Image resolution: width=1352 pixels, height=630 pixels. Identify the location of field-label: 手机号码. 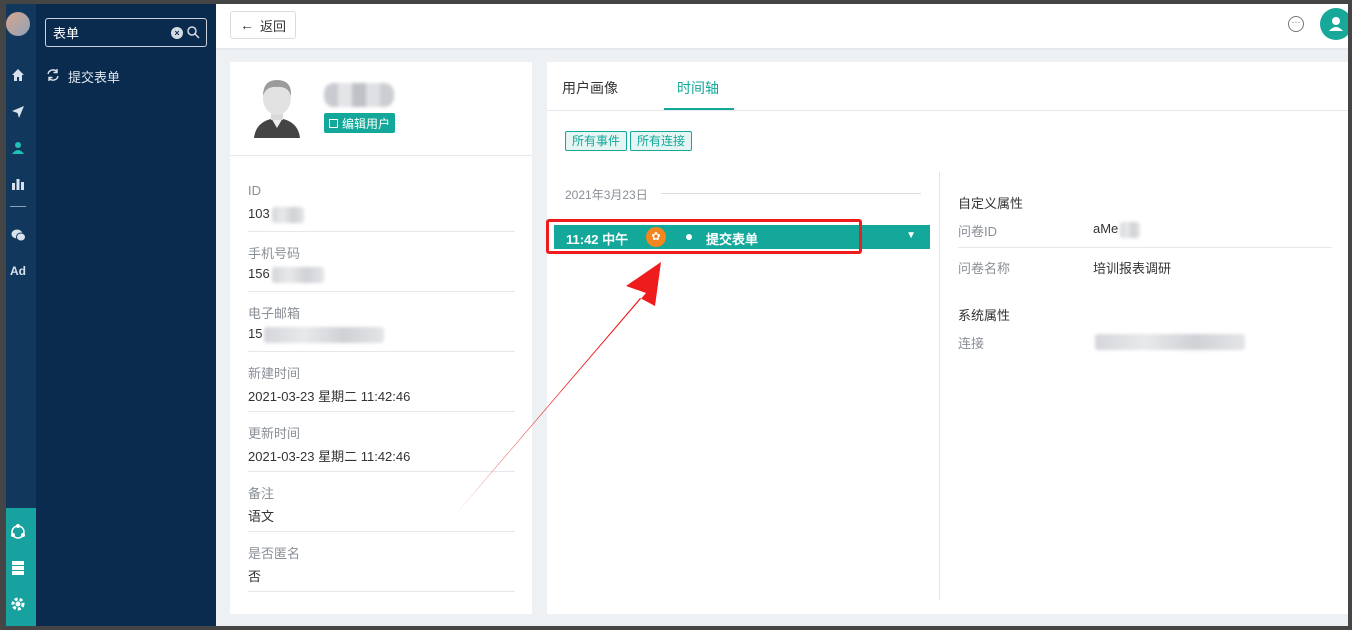
(274, 253).